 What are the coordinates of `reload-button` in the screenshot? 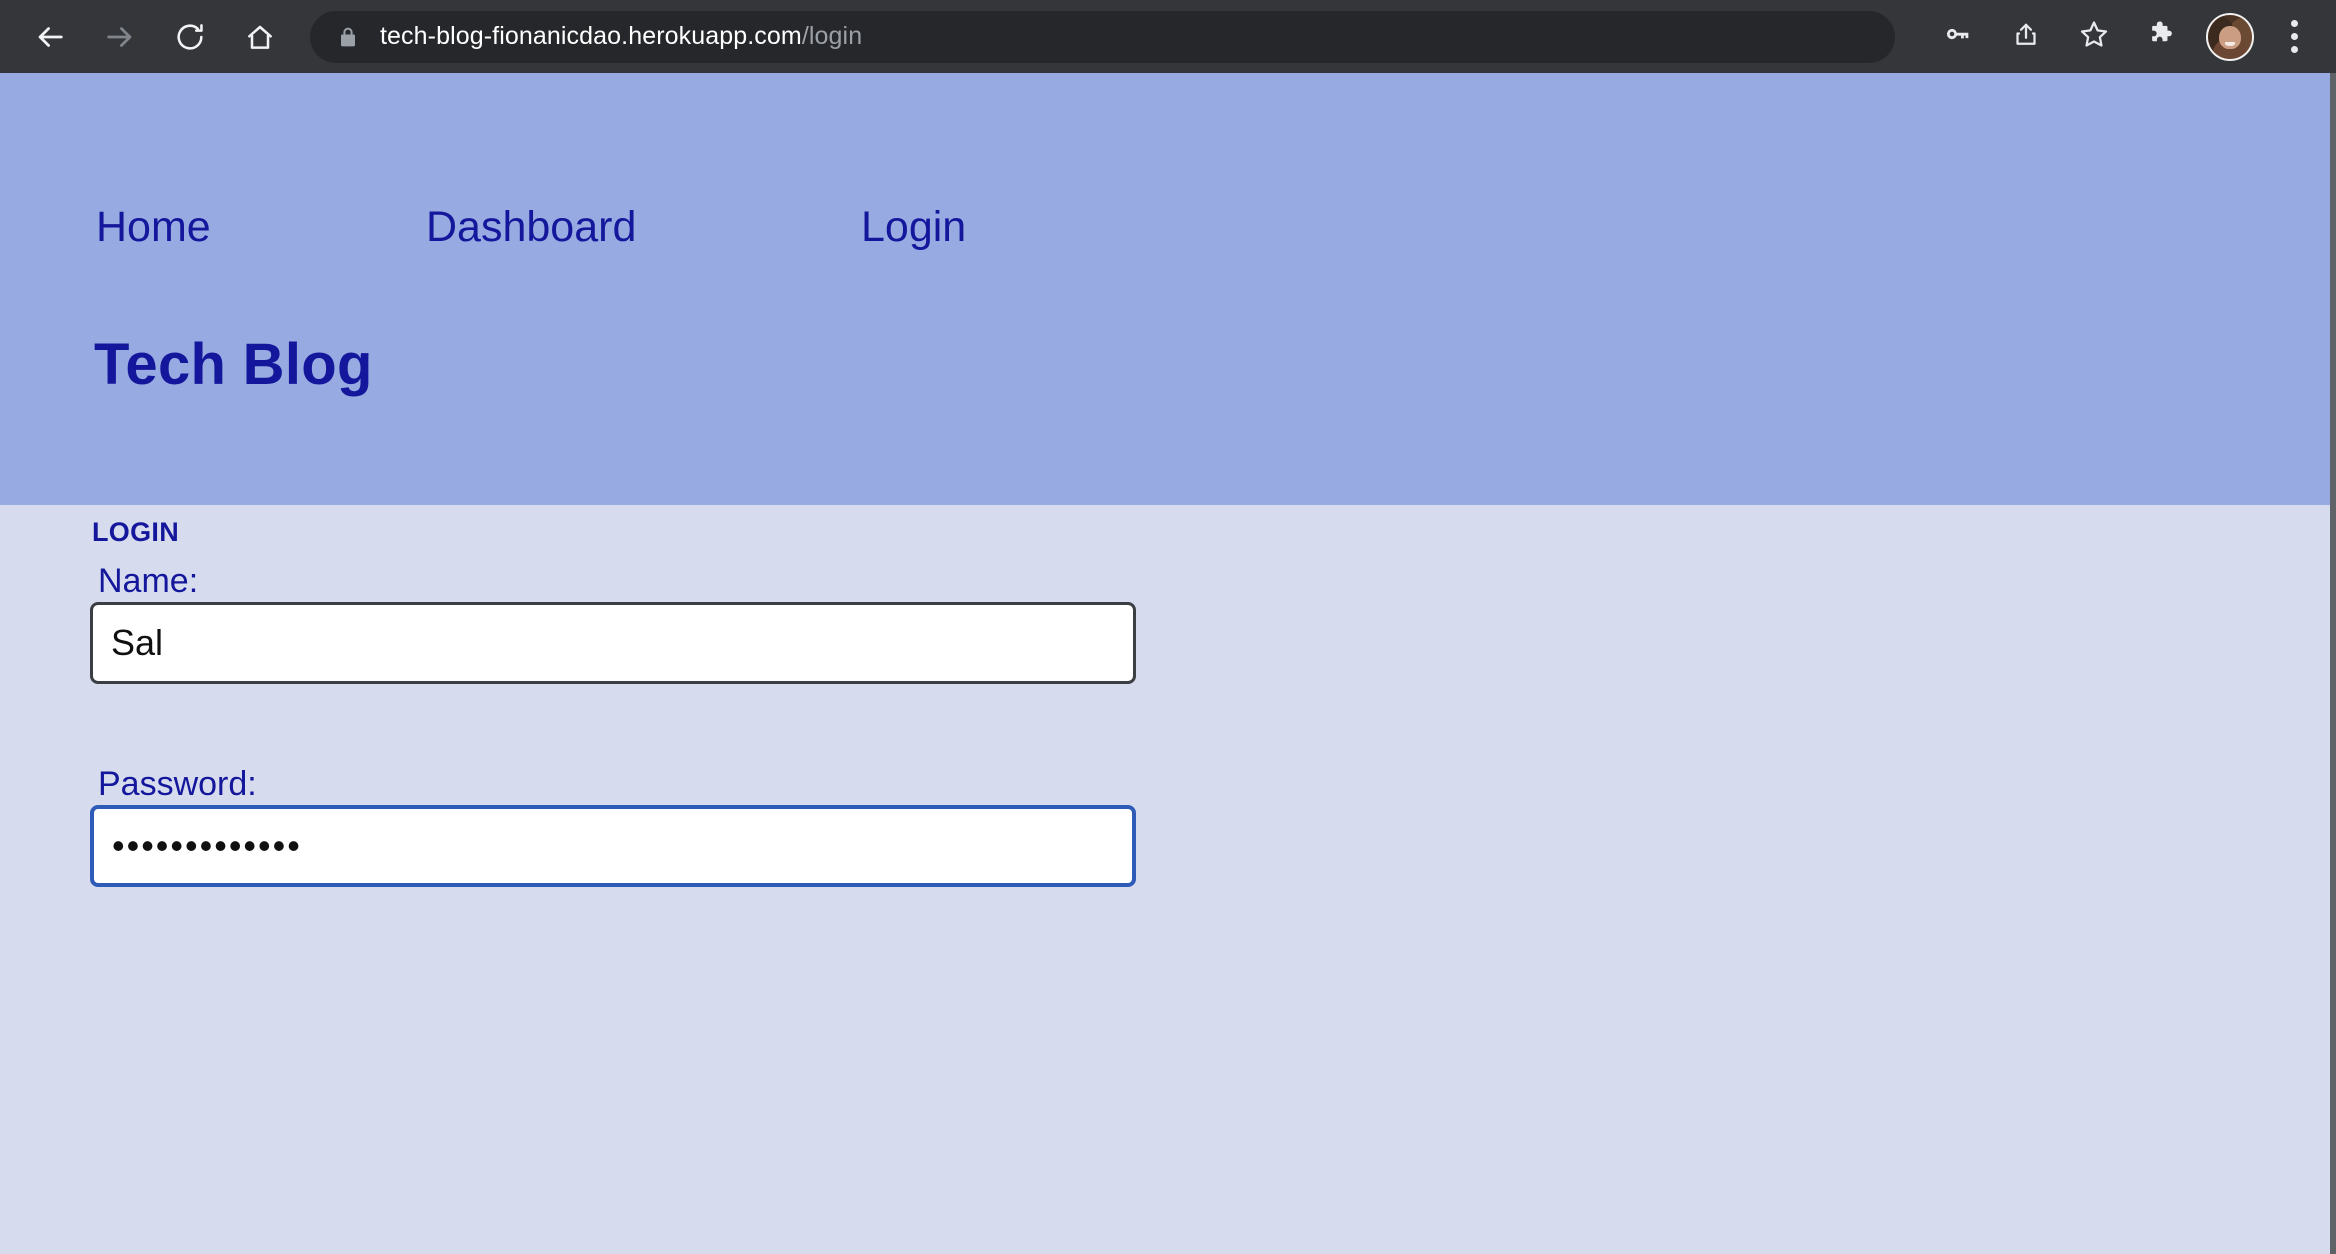 It's located at (190, 37).